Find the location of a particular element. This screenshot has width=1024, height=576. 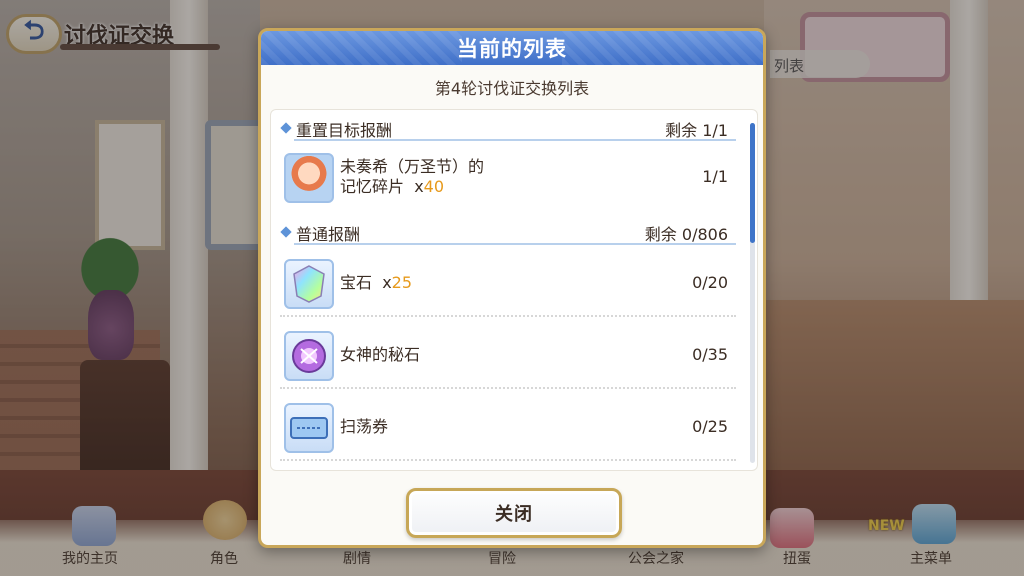

section-remaining: 剩余 1/1 is located at coordinates (696, 130).